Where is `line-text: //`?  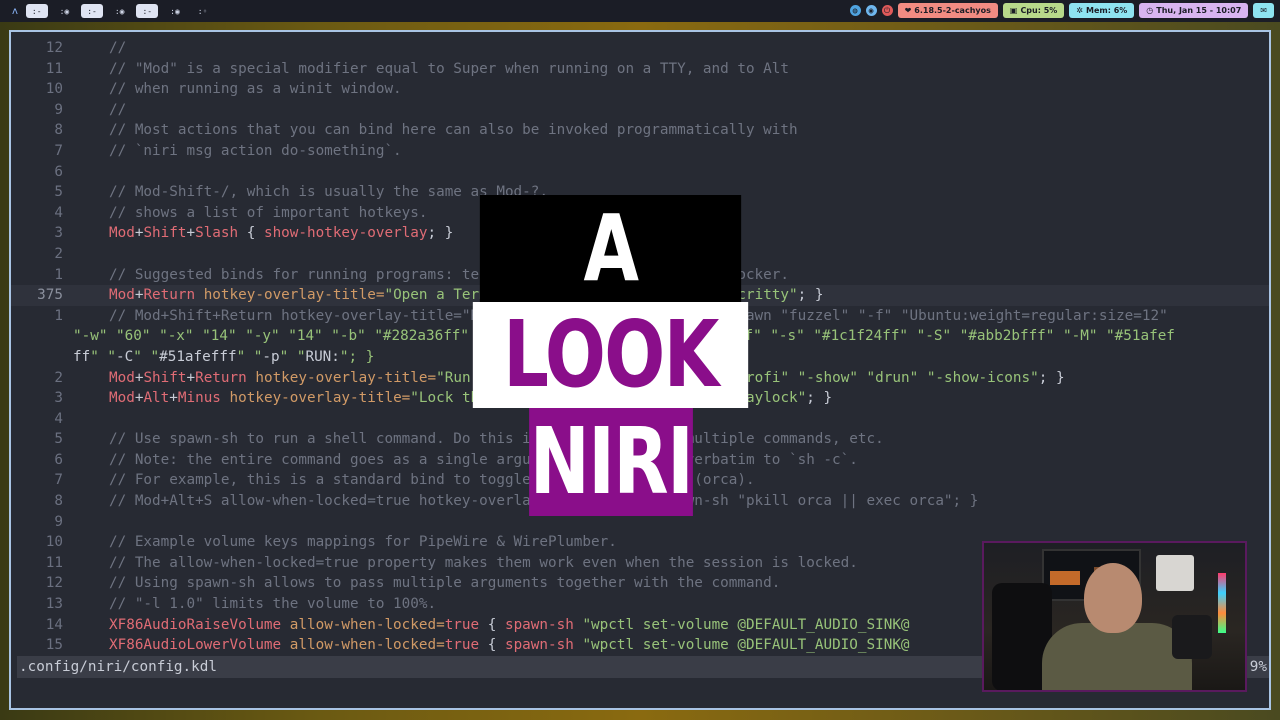
line-text: // is located at coordinates (118, 109).